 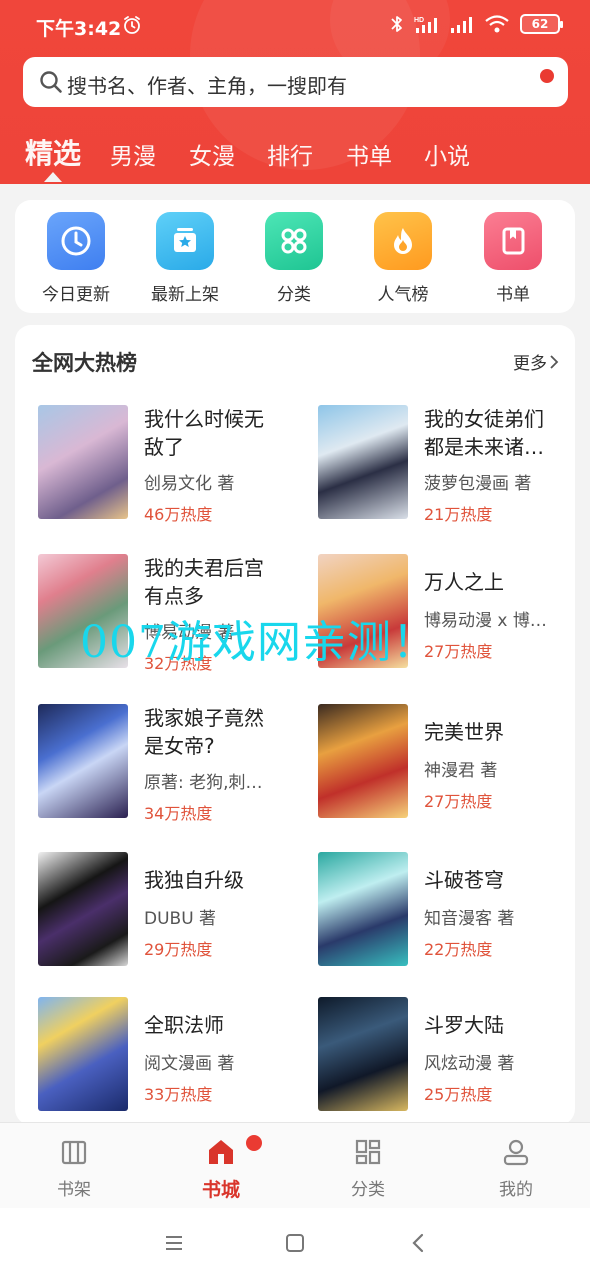 What do you see at coordinates (185, 295) in the screenshot?
I see `quick-entry-label: 最新上架` at bounding box center [185, 295].